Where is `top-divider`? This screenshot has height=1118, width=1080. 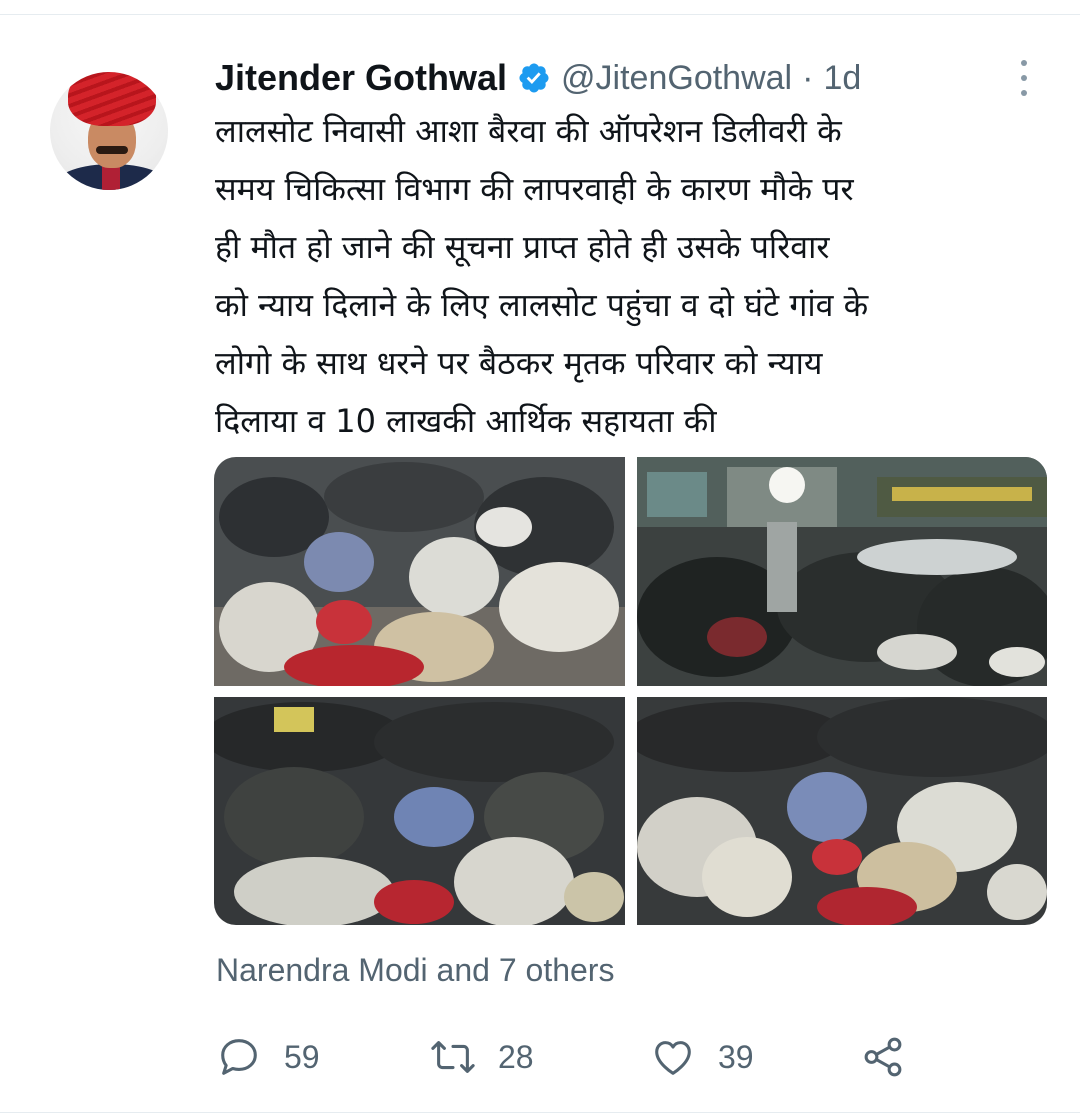
top-divider is located at coordinates (540, 14).